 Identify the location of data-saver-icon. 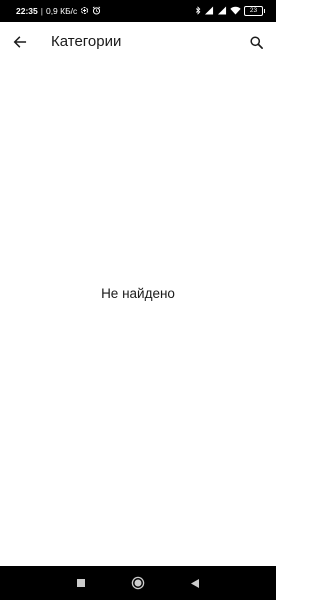
(84, 11).